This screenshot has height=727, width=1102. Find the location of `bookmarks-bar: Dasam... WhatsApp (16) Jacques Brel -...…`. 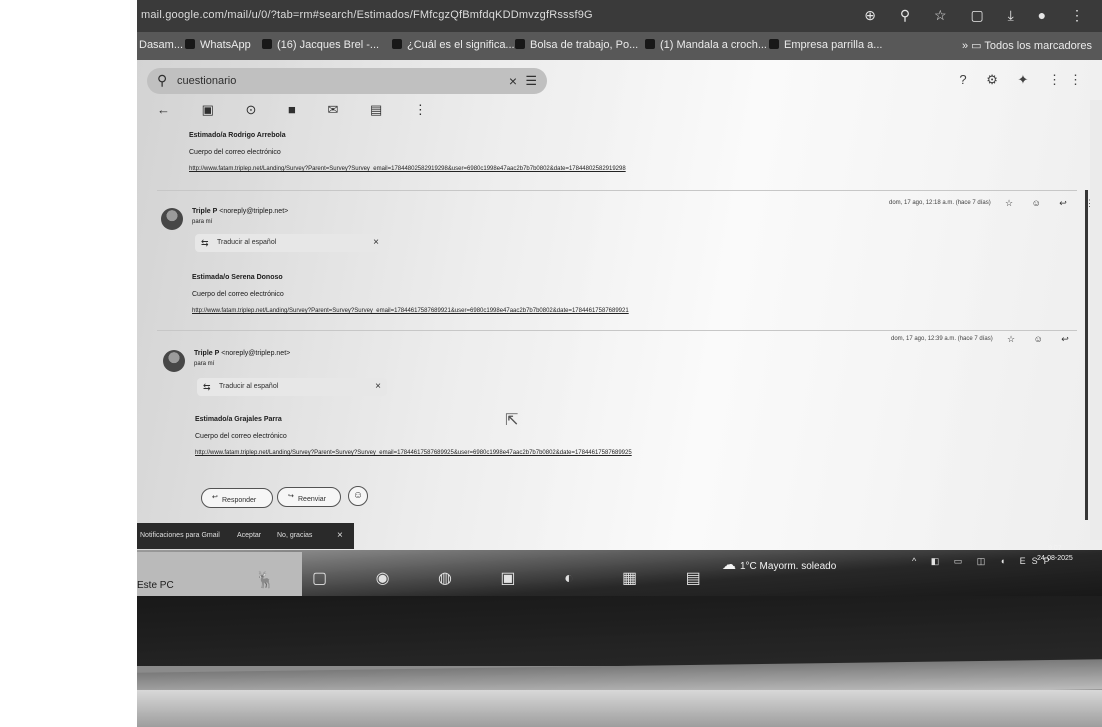

bookmarks-bar: Dasam... WhatsApp (16) Jacques Brel -...… is located at coordinates (619, 46).